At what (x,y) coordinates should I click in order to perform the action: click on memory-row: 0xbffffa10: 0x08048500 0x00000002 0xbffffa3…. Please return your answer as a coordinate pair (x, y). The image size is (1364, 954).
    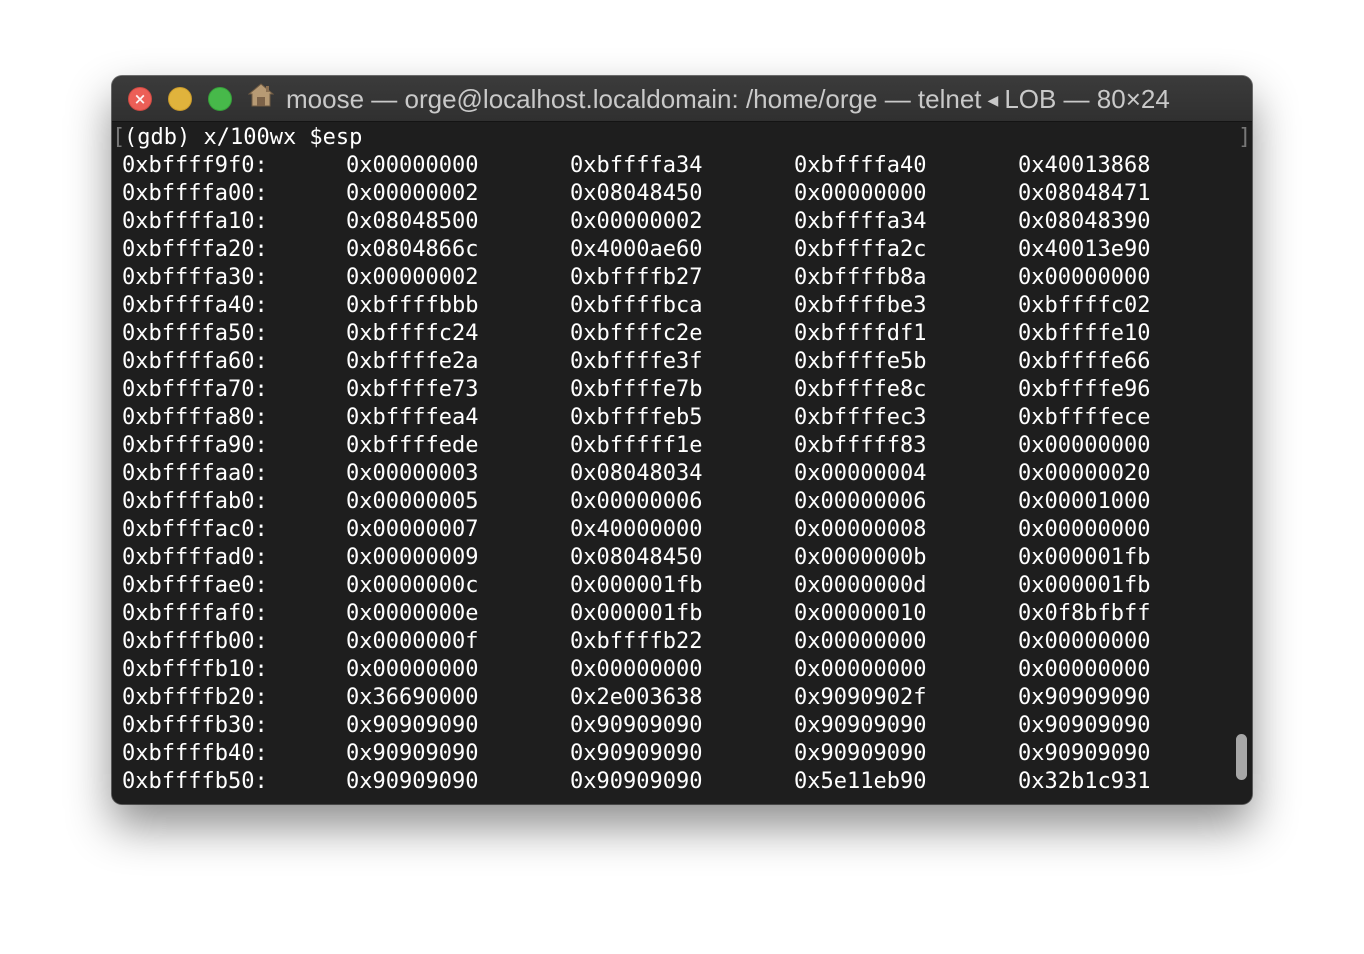
    Looking at the image, I should click on (662, 222).